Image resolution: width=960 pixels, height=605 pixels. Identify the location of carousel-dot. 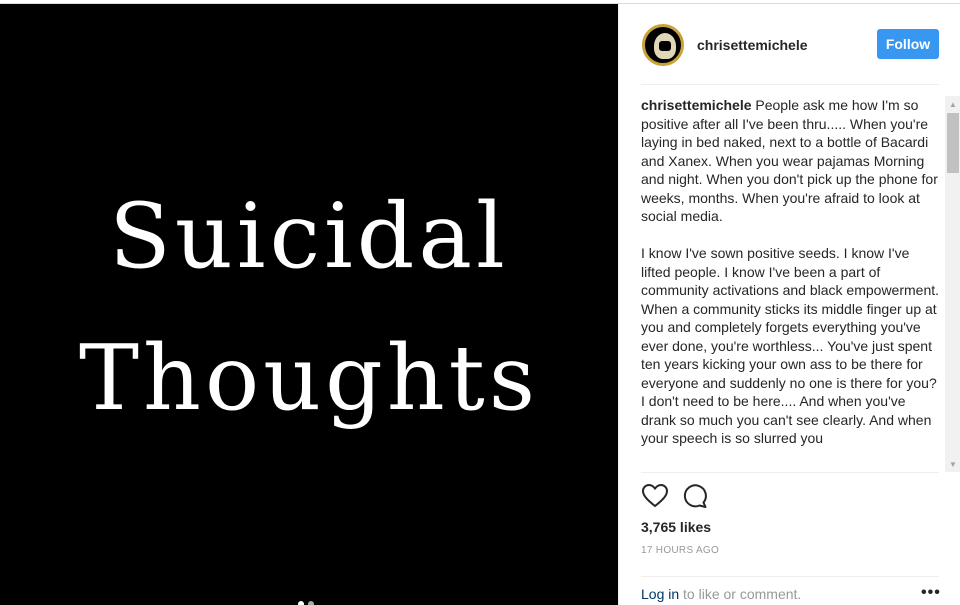
(311, 603).